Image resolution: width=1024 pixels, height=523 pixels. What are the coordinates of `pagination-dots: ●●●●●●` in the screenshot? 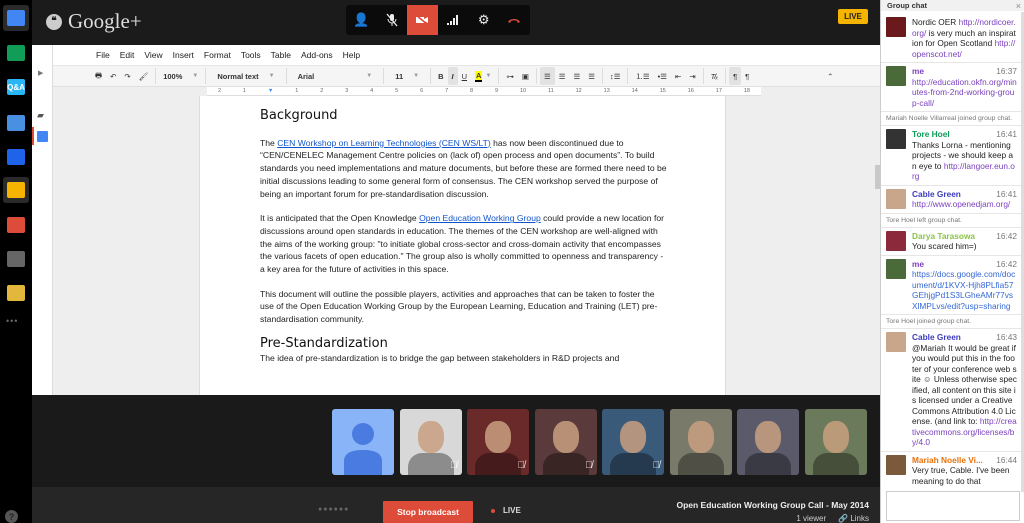 It's located at (333, 509).